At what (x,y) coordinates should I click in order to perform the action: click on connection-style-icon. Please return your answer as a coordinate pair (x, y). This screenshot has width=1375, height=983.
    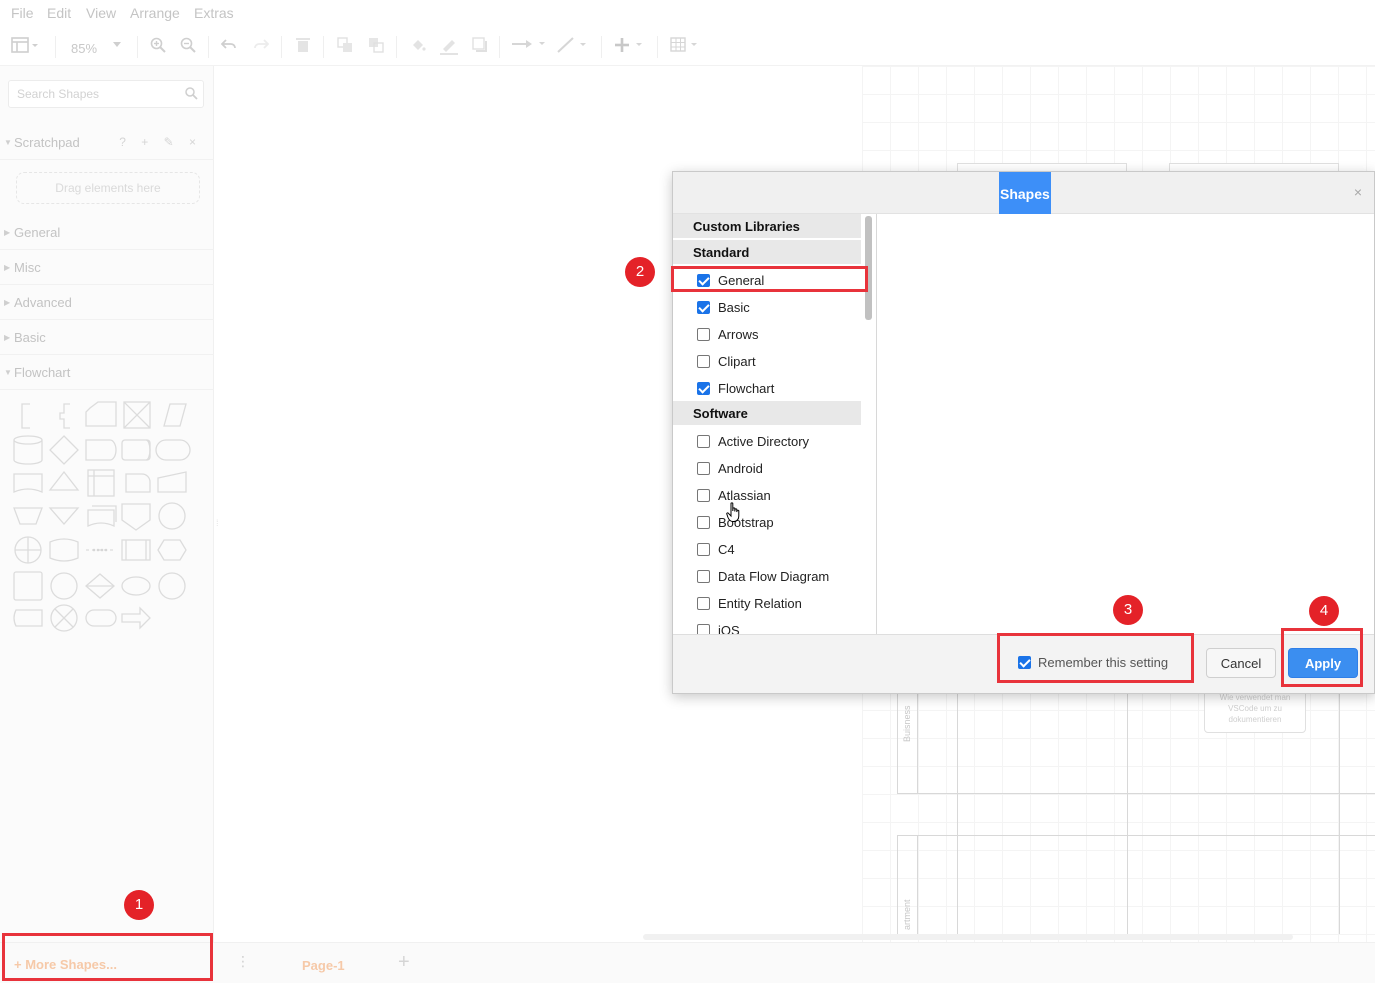
    Looking at the image, I should click on (529, 44).